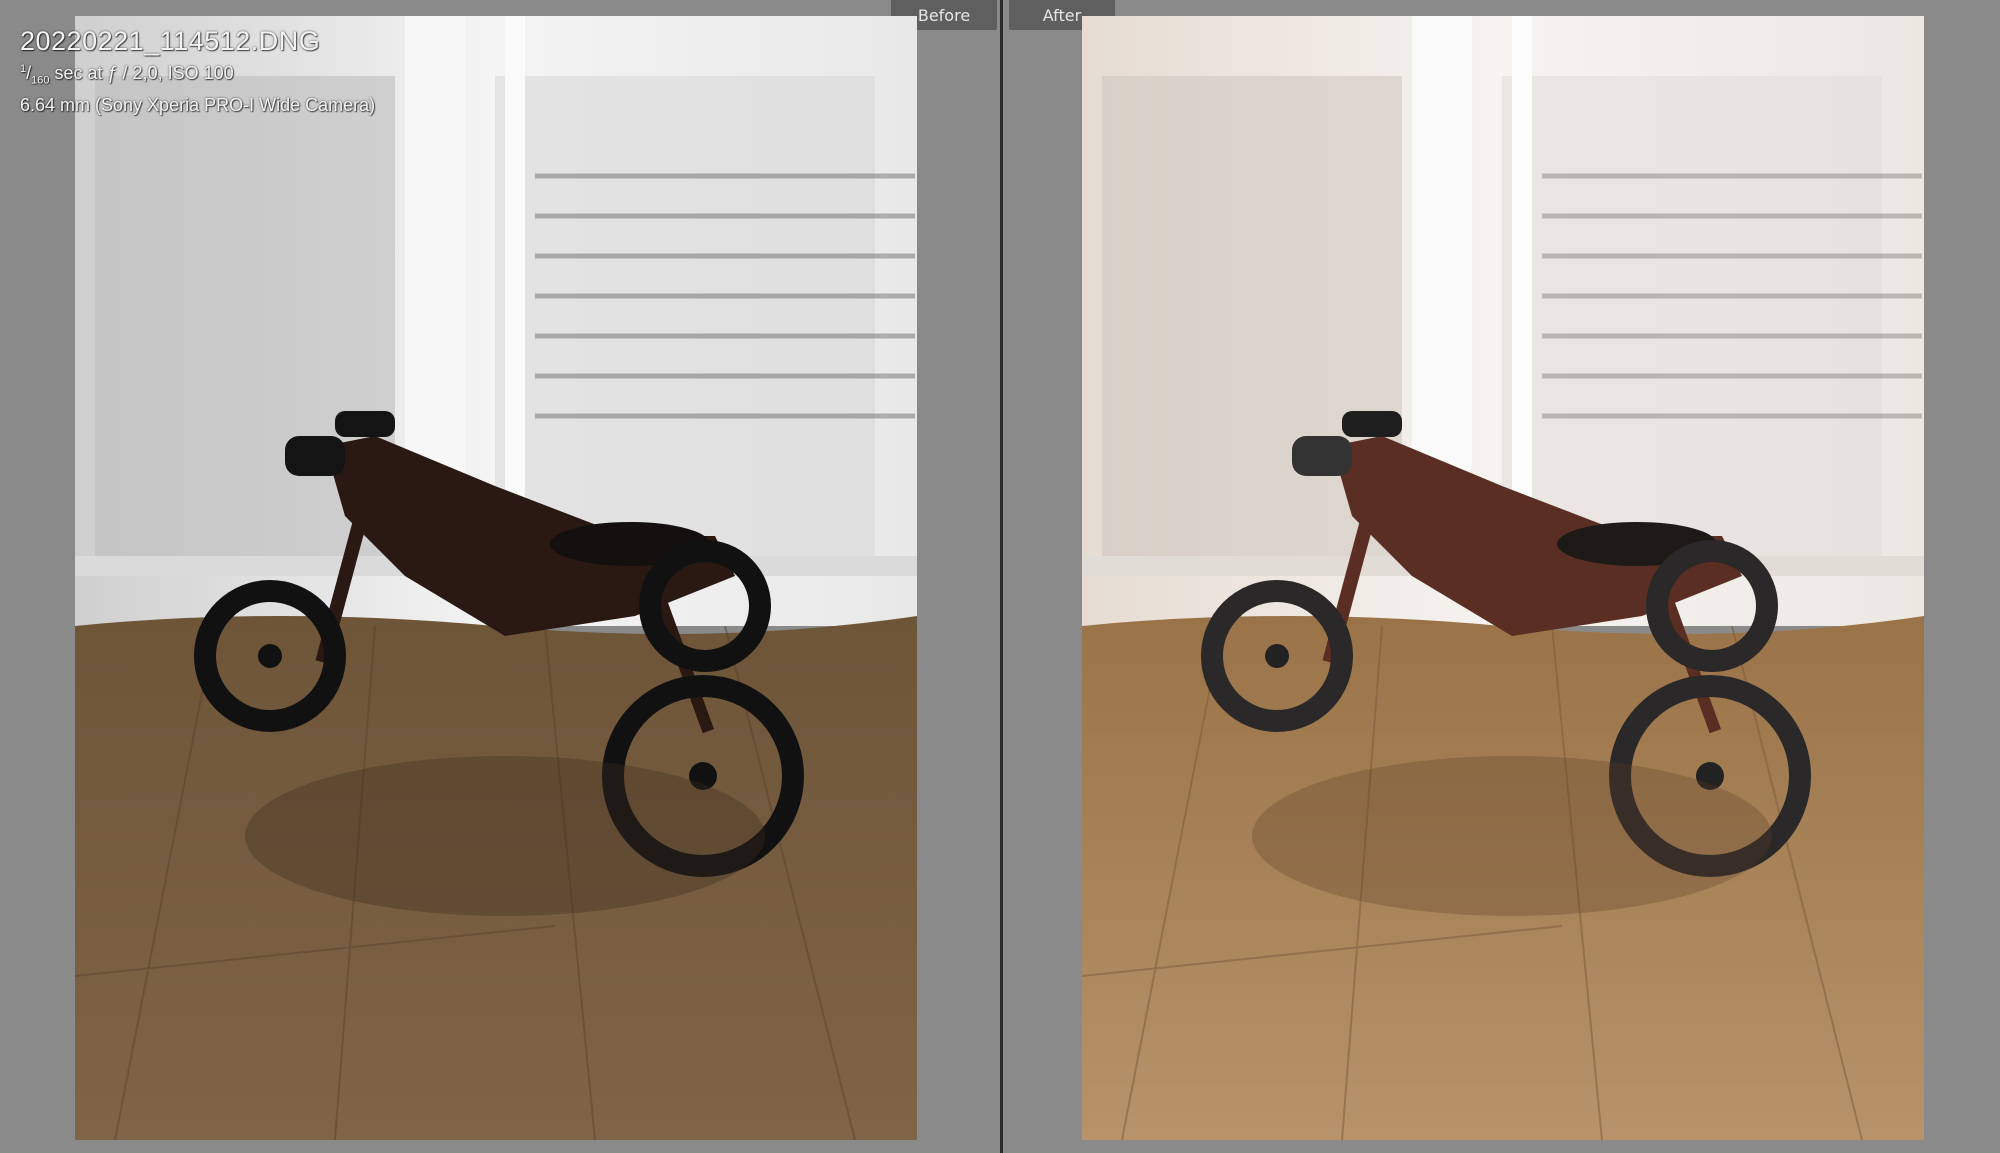 Image resolution: width=2000 pixels, height=1153 pixels. I want to click on exposure-text: 1/160 sec at ƒ / 2,0, ISO 100, so click(127, 75).